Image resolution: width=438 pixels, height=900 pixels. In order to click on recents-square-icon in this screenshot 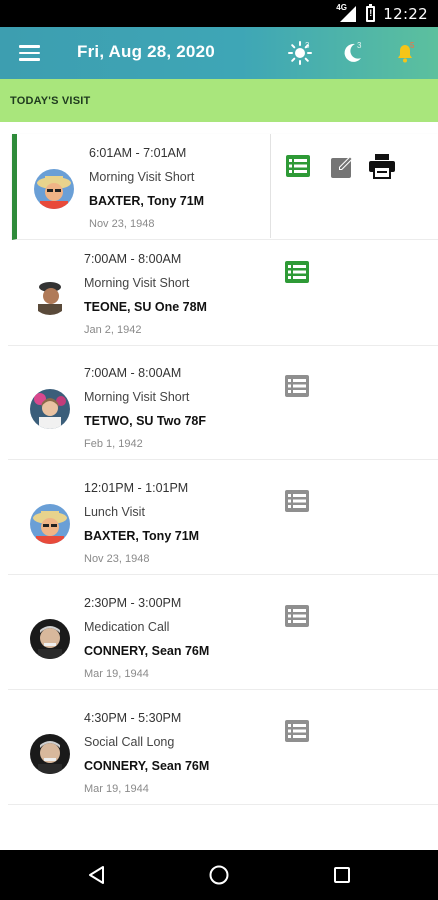, I will do `click(342, 875)`.